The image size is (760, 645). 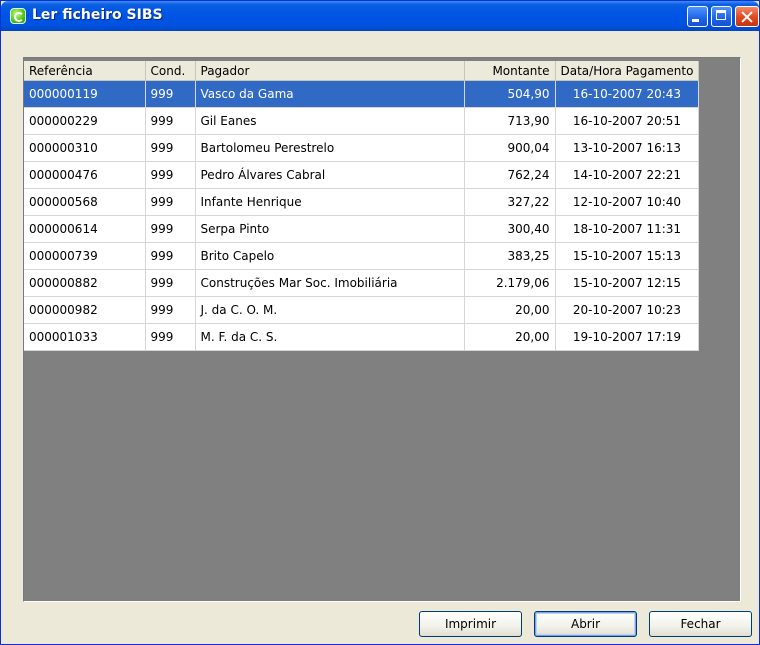 I want to click on cell-pagador: Vasco da Gama, so click(x=330, y=94).